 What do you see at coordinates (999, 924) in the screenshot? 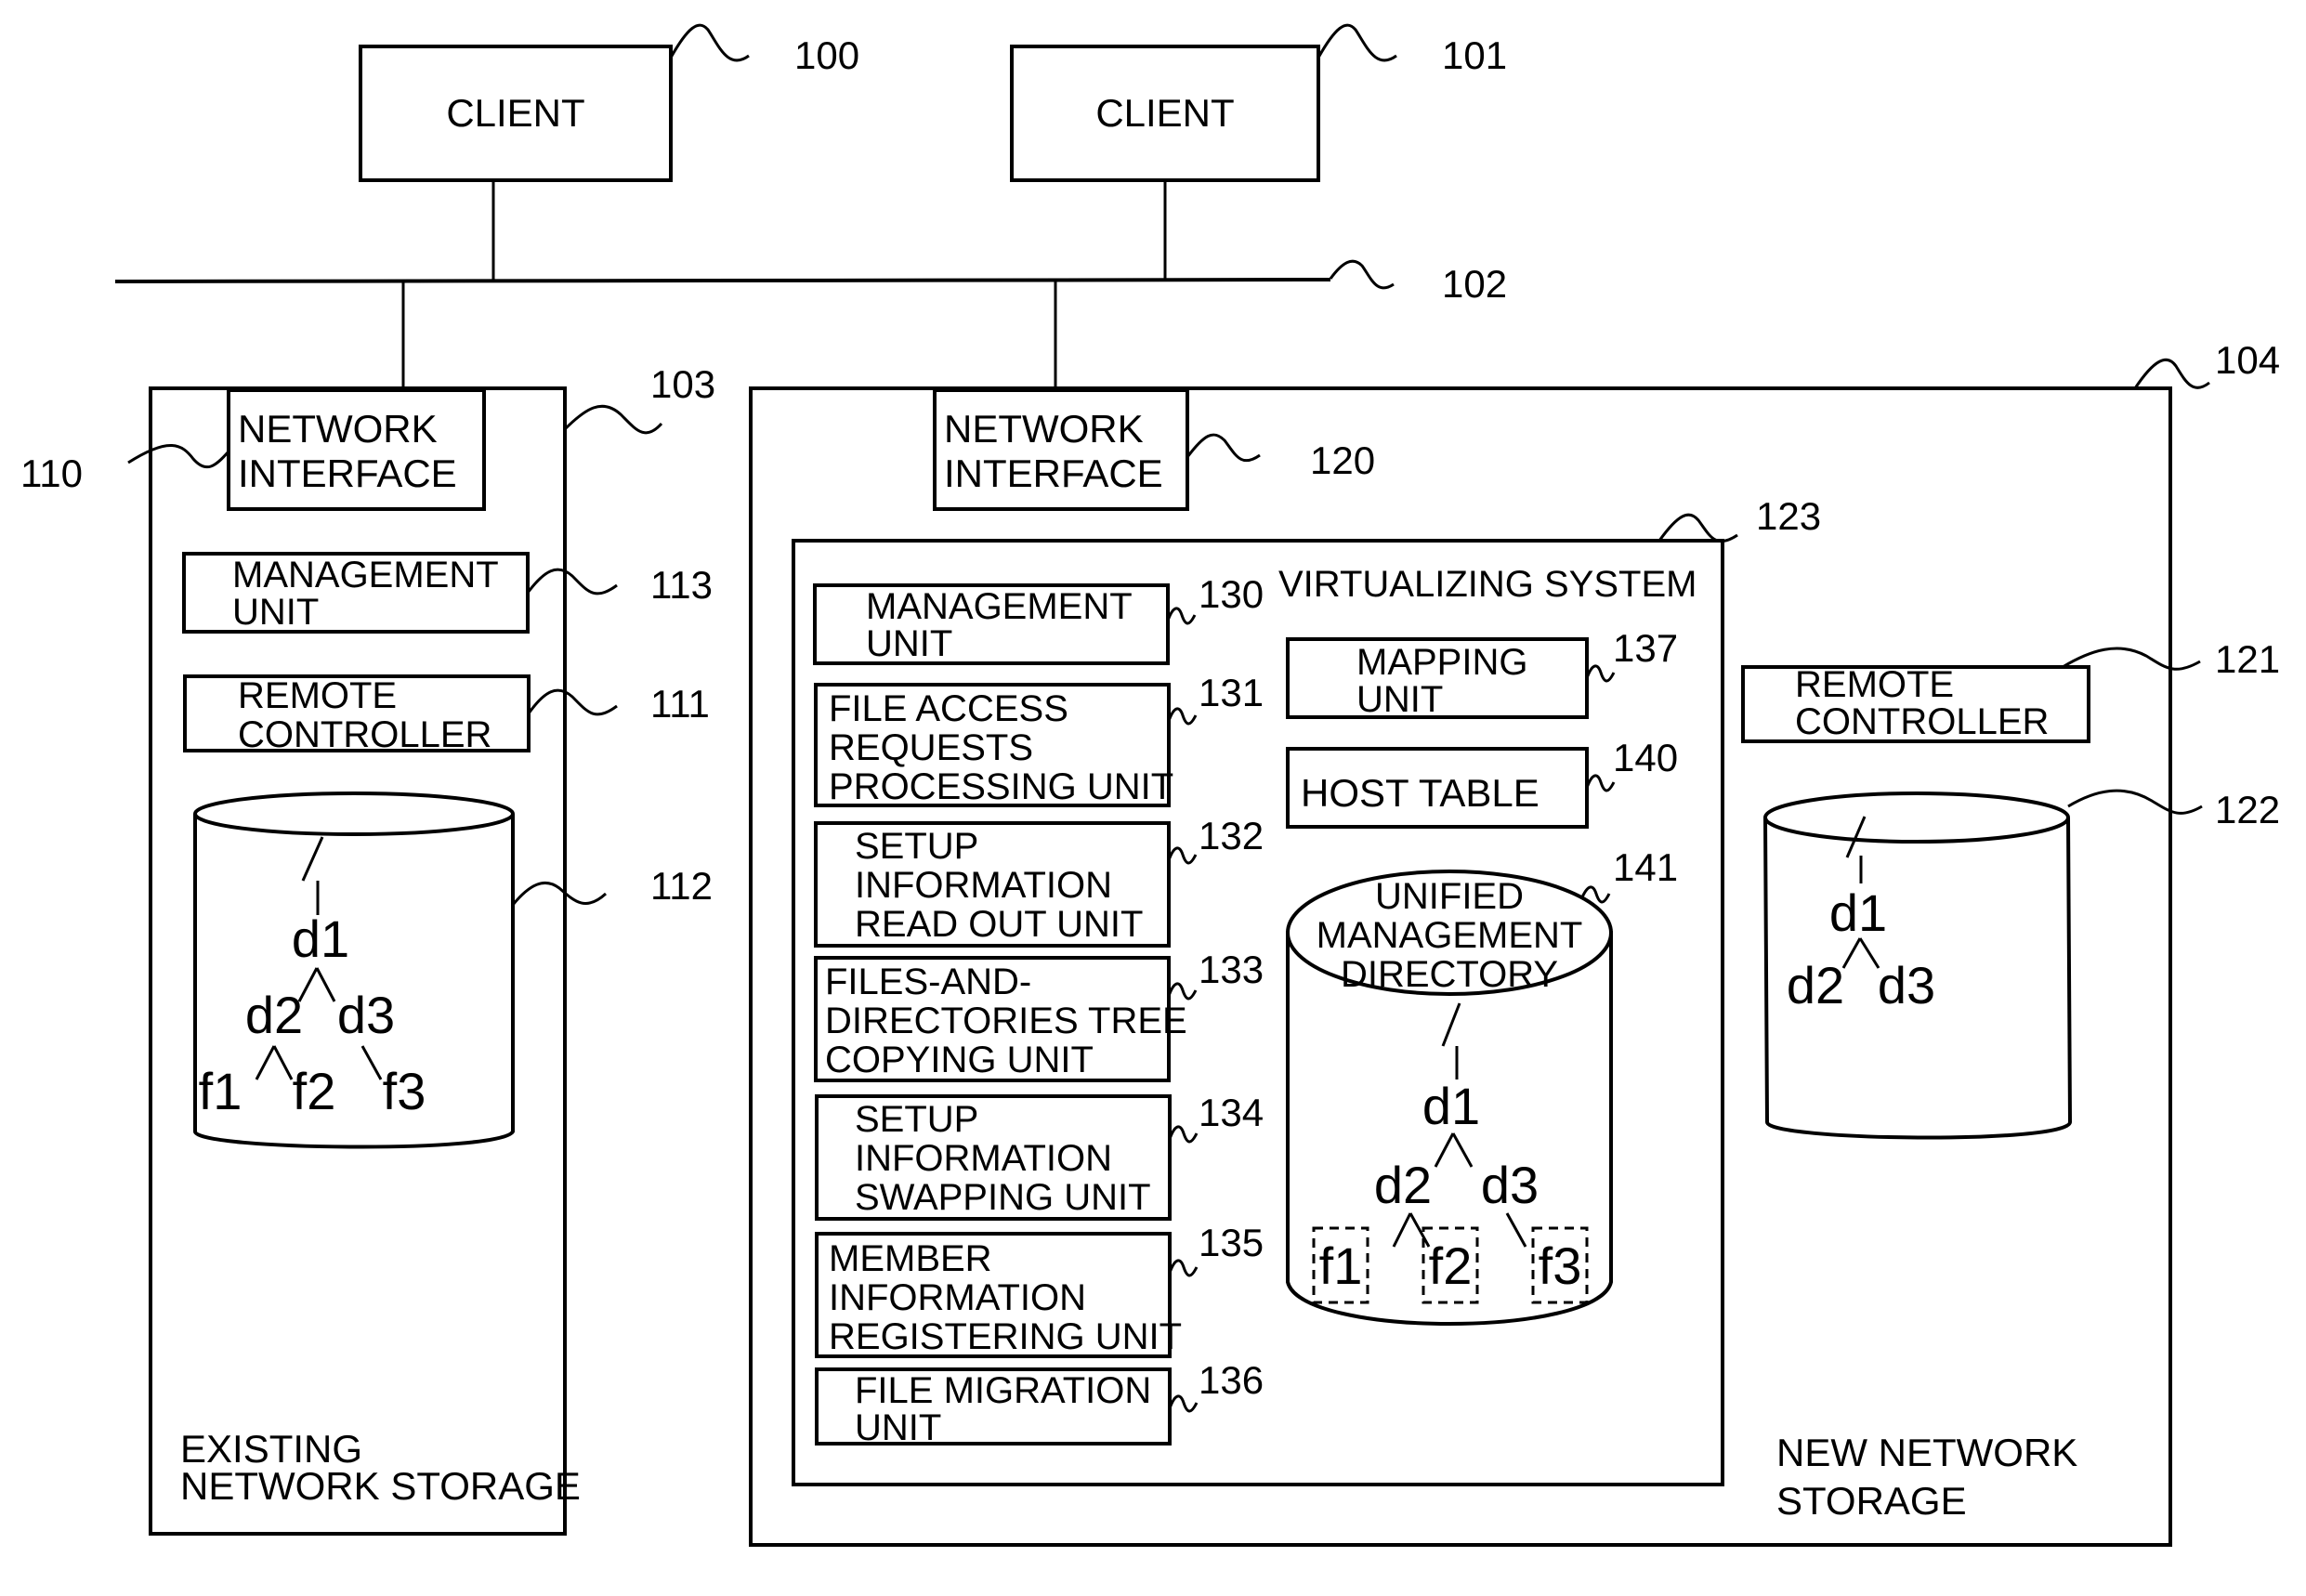
I see `unit-label-line3: READ OUT UNIT` at bounding box center [999, 924].